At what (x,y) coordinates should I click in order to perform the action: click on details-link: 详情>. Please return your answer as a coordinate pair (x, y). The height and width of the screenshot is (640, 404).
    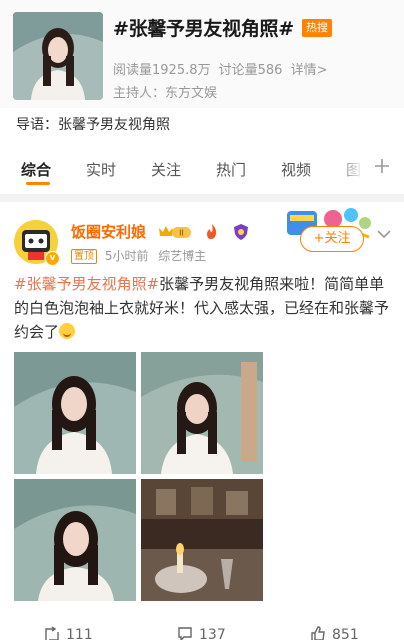
    Looking at the image, I should click on (309, 70).